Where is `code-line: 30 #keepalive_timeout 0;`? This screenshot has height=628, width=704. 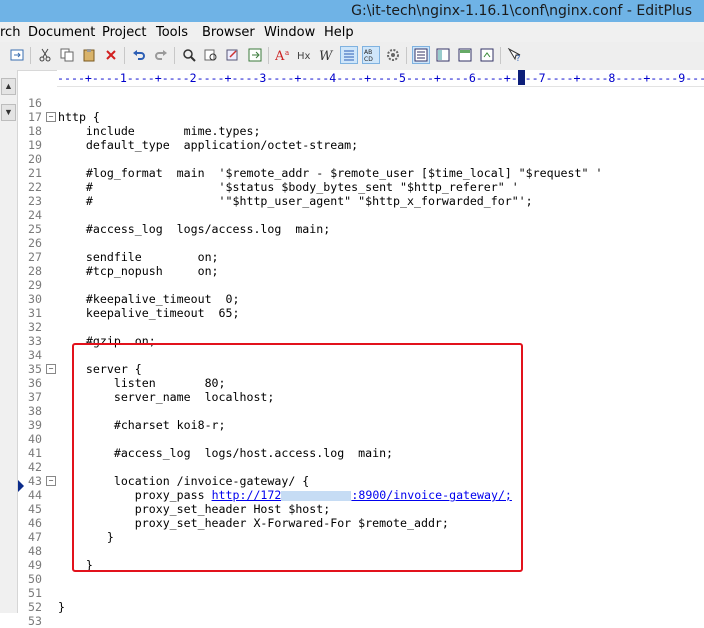
code-line: 30 #keepalive_timeout 0; is located at coordinates (361, 299).